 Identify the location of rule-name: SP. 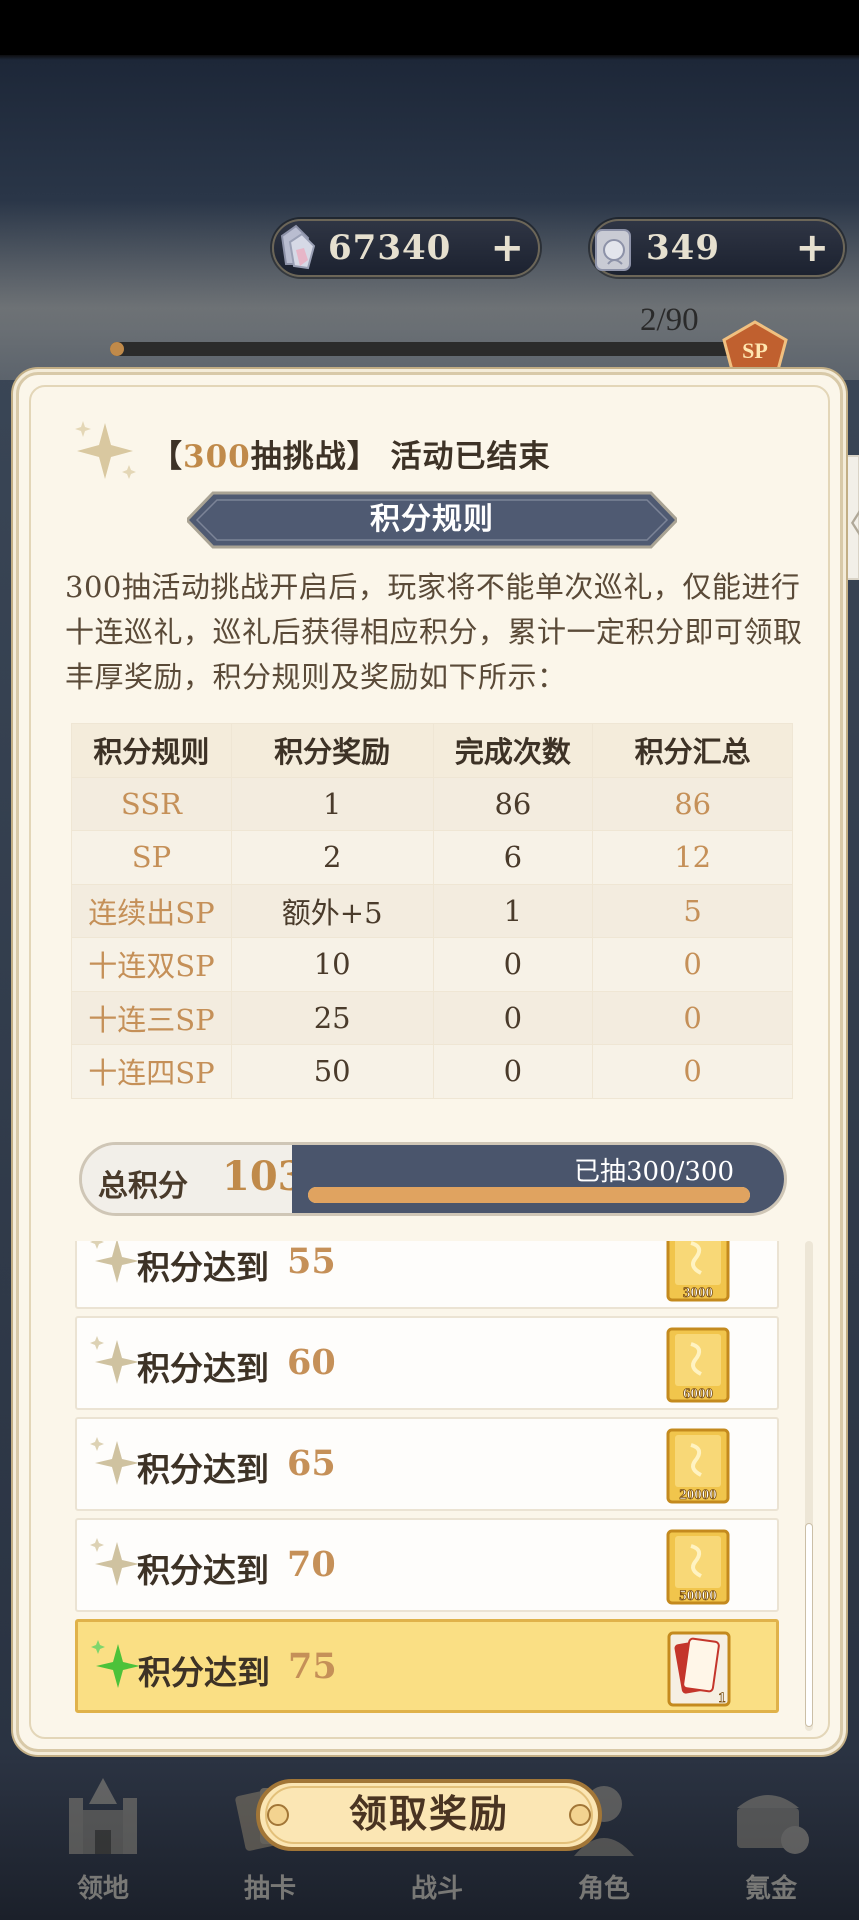
(151, 857).